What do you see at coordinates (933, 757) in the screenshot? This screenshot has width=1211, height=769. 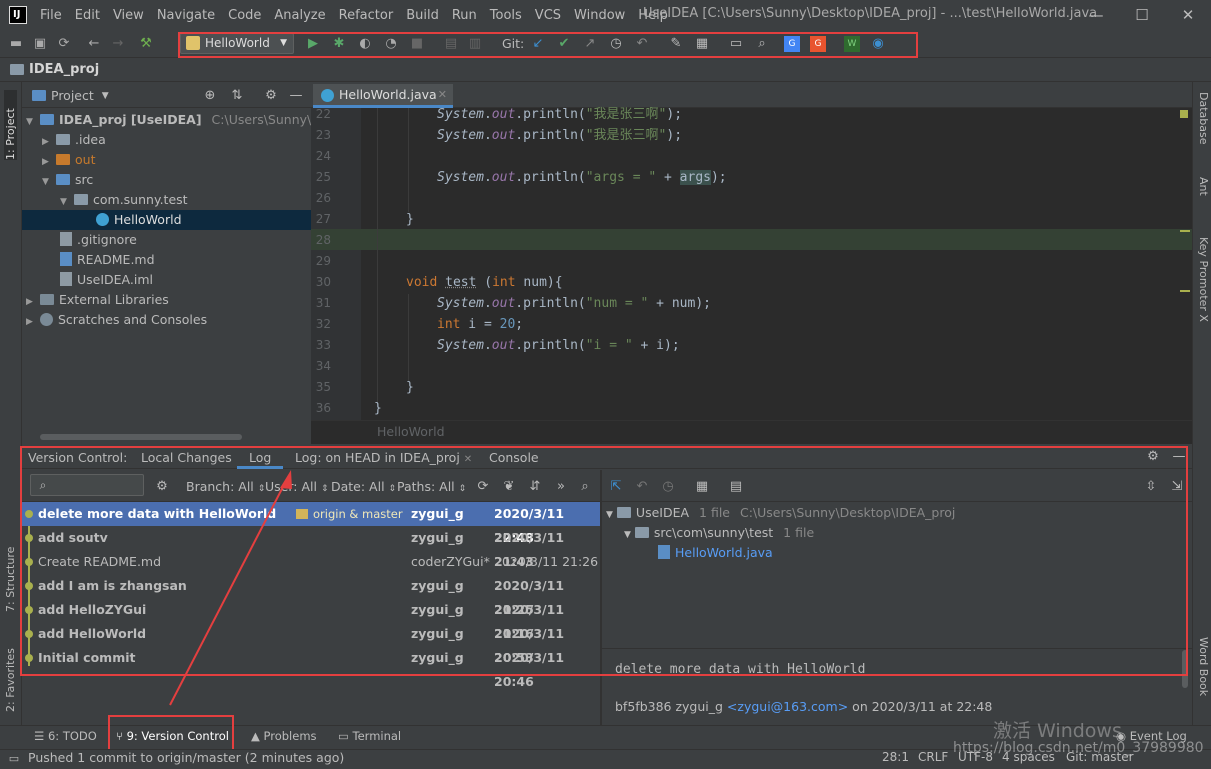 I see `line-separator: CRLF` at bounding box center [933, 757].